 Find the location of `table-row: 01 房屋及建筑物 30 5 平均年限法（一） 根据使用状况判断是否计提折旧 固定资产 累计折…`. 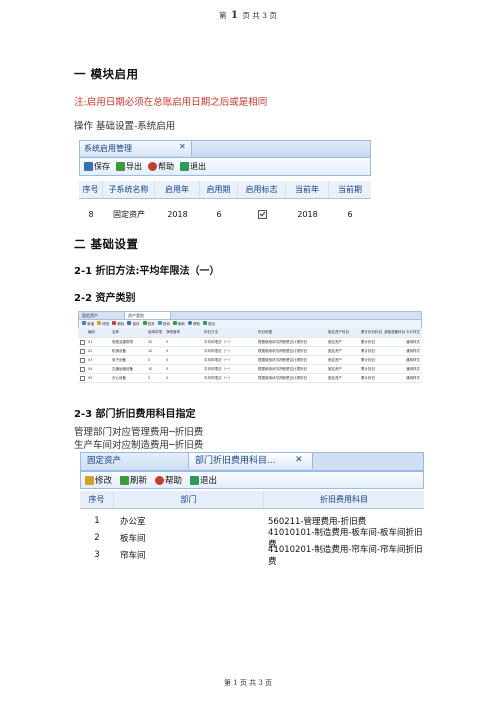

table-row: 01 房屋及建筑物 30 5 平均年限法（一） 根据使用状况判断是否计提折旧 固定资产 累计折… is located at coordinates (250, 342).